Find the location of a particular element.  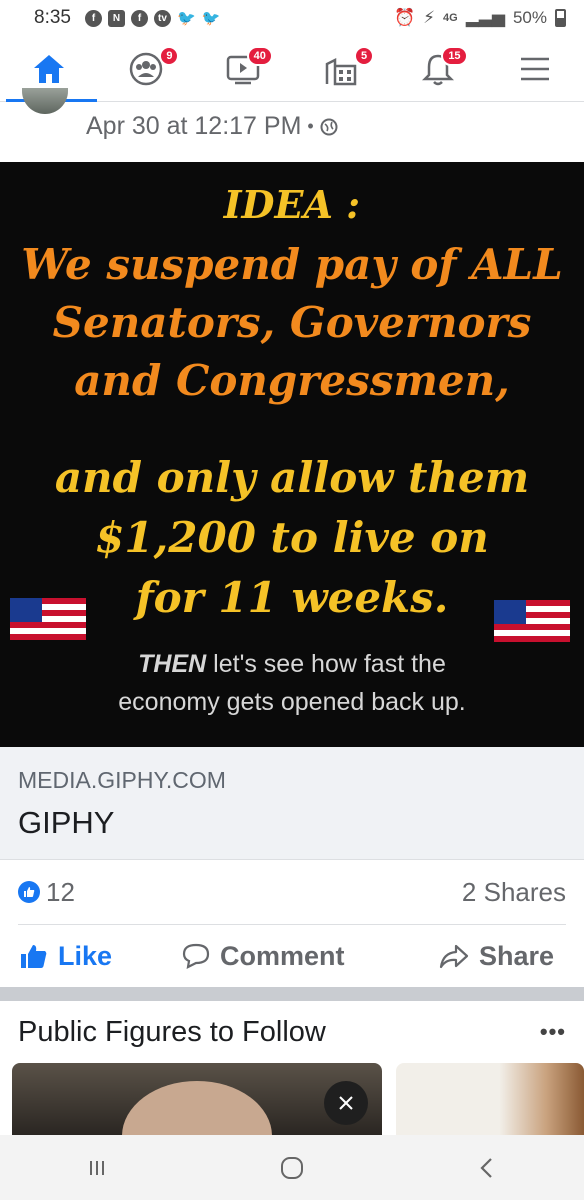

meme-last-line: economy gets opened back up. is located at coordinates (292, 702).